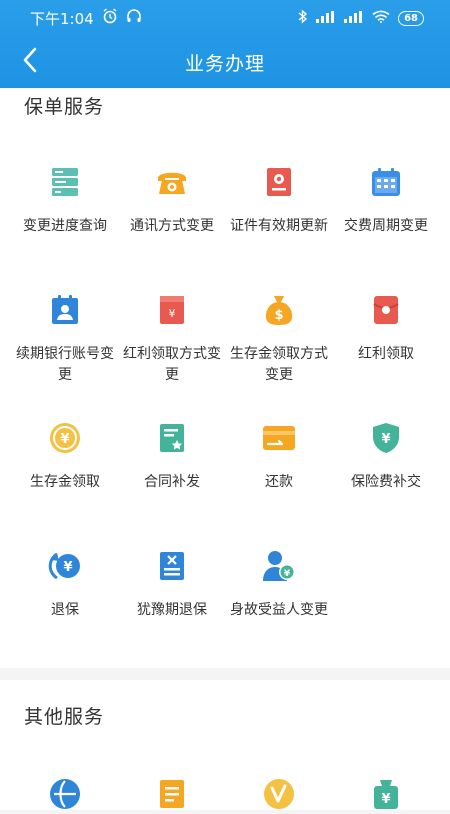  What do you see at coordinates (279, 226) in the screenshot?
I see `service-label: 证件有效期更新` at bounding box center [279, 226].